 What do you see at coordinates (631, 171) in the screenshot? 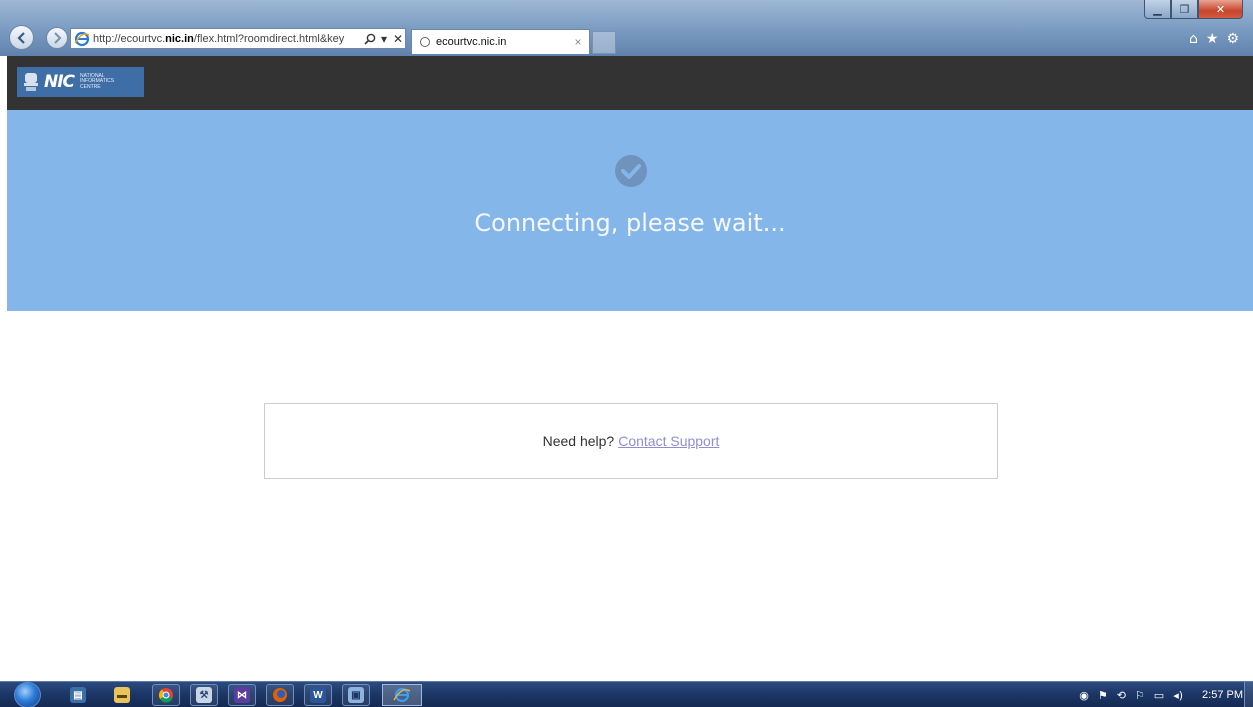
I see `check-circle-icon` at bounding box center [631, 171].